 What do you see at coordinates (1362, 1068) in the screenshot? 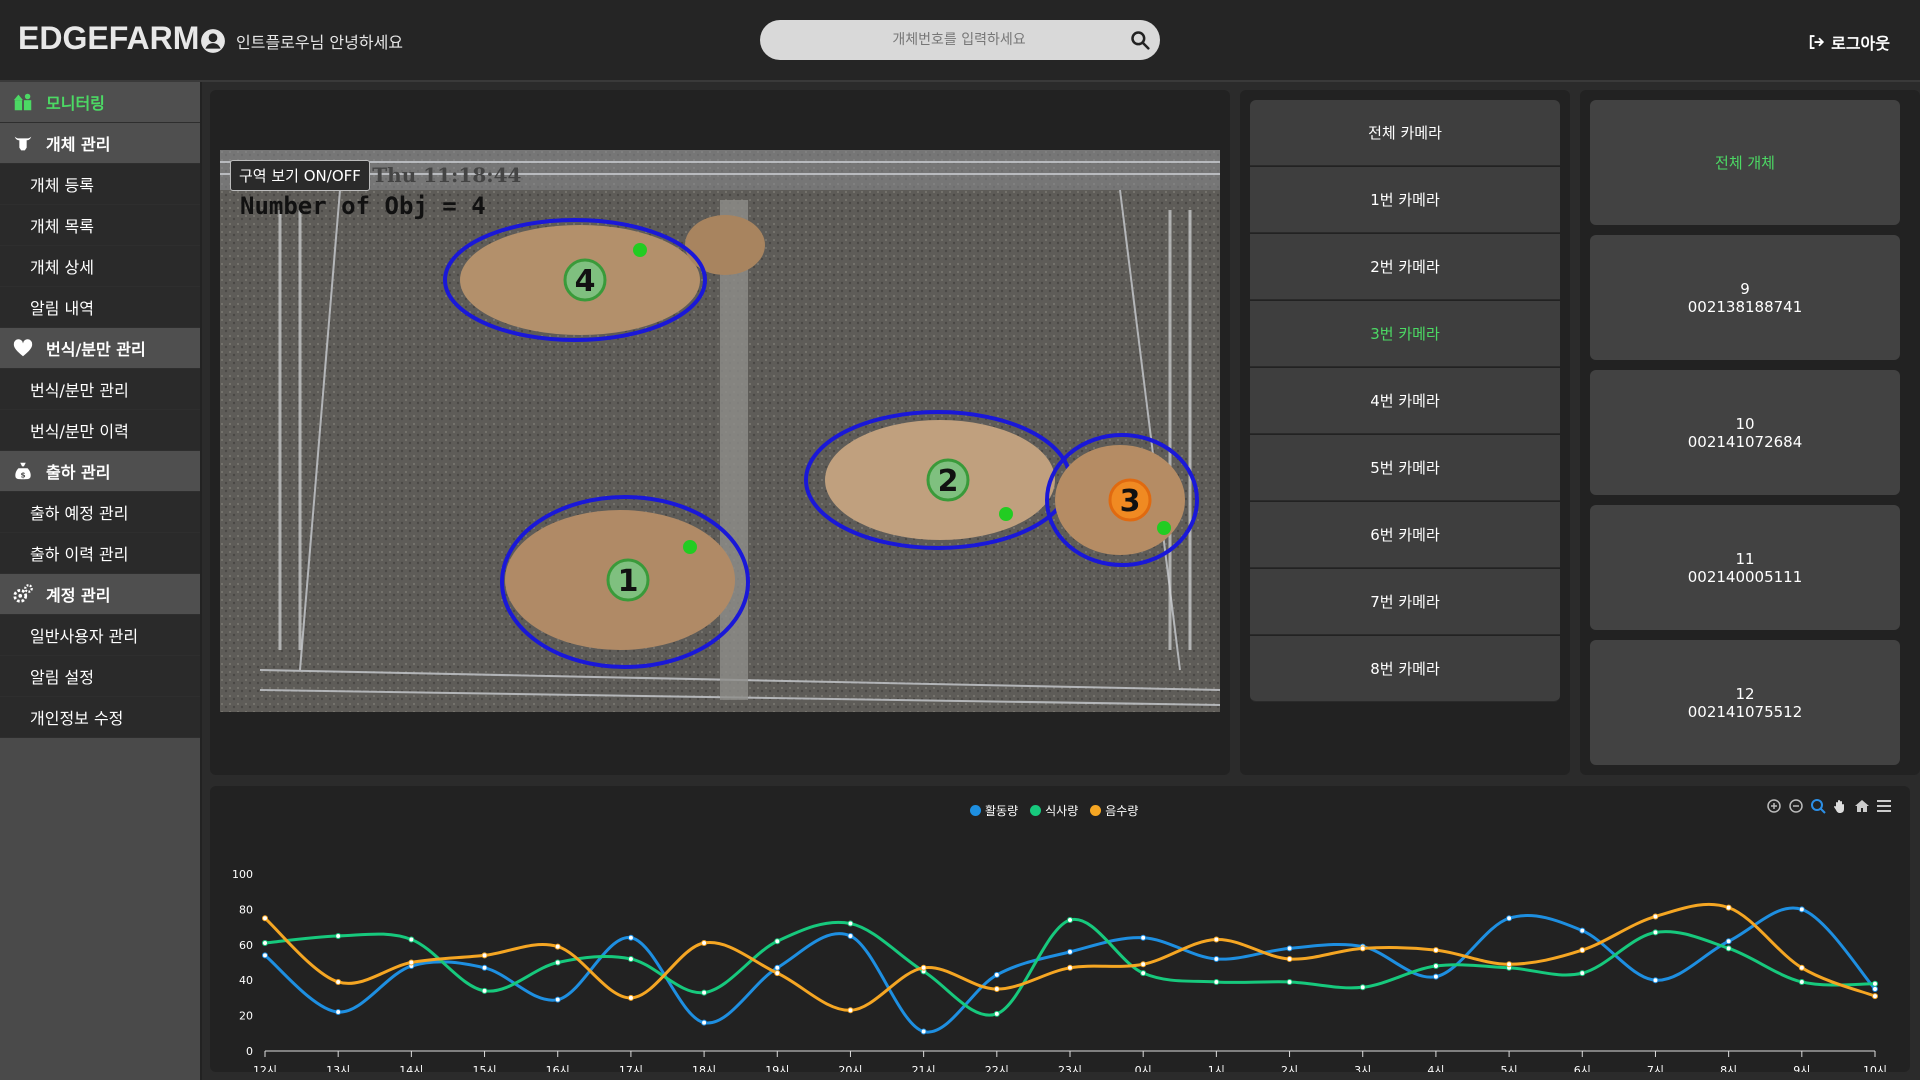
I see `x-tick-label: 3시` at bounding box center [1362, 1068].